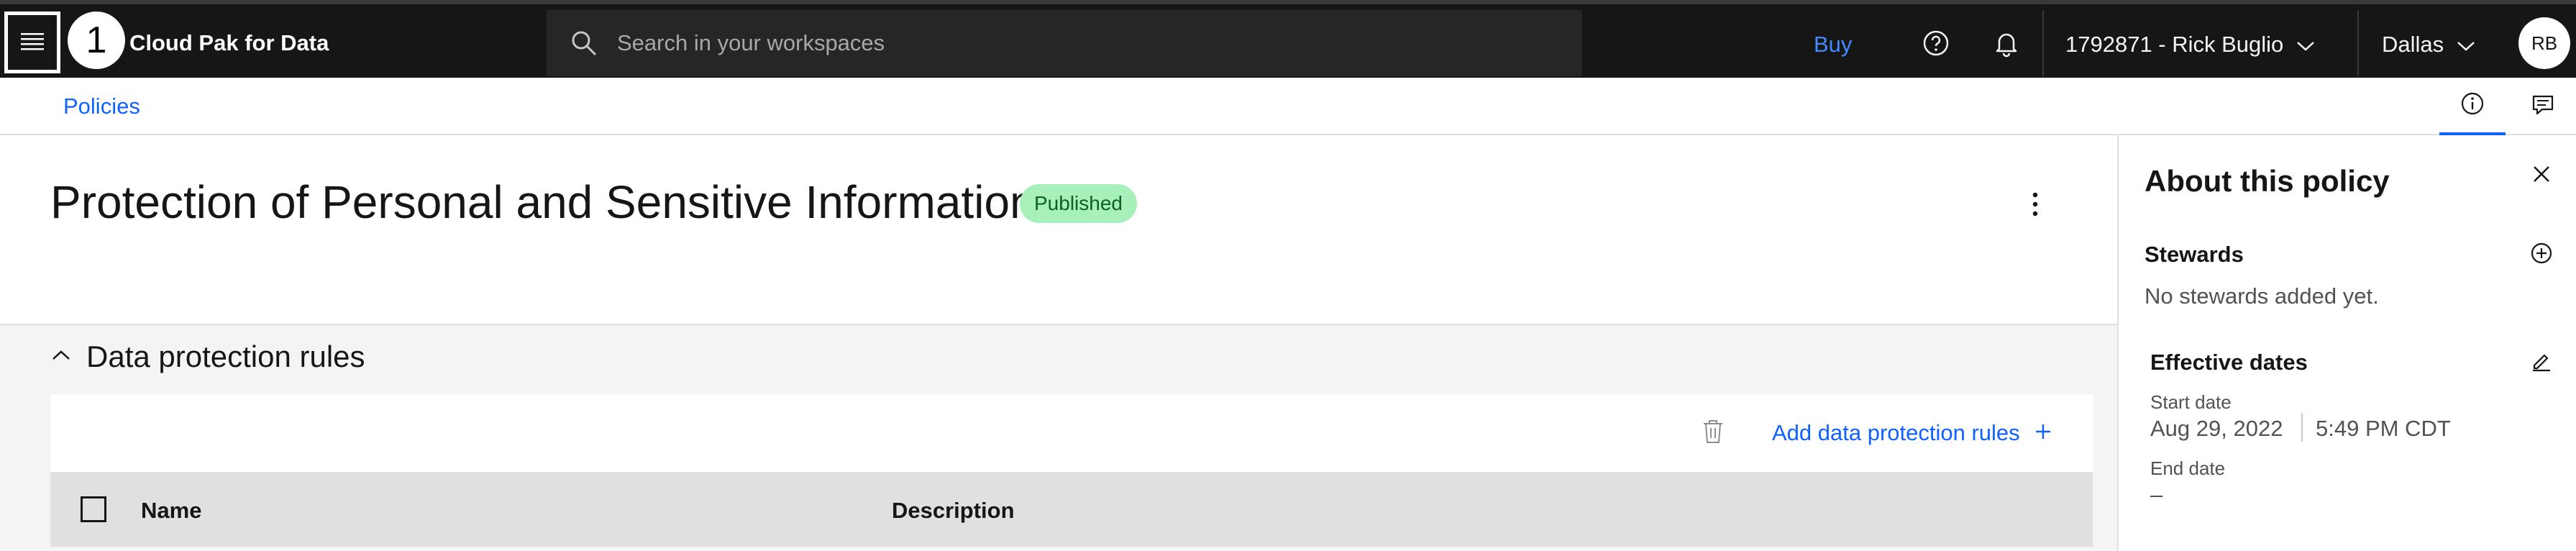 The height and width of the screenshot is (551, 2576). I want to click on information-icon, so click(2472, 105).